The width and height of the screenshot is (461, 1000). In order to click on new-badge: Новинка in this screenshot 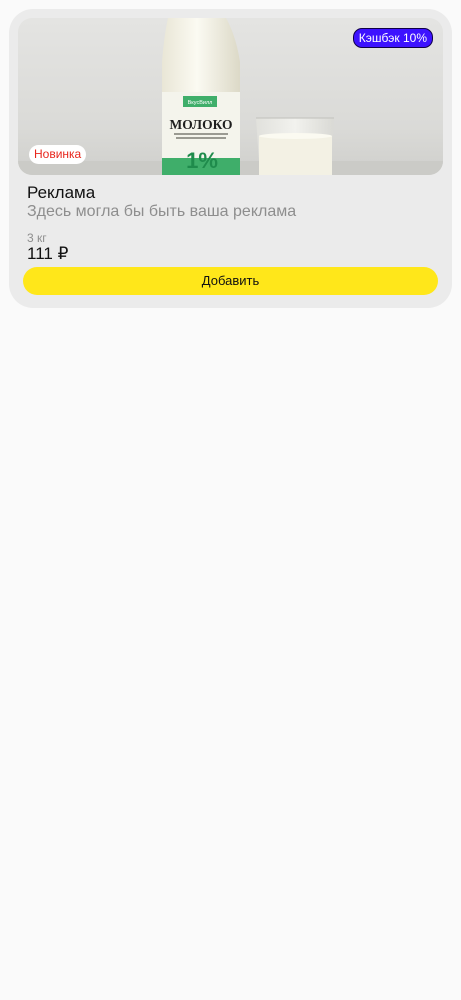, I will do `click(58, 154)`.